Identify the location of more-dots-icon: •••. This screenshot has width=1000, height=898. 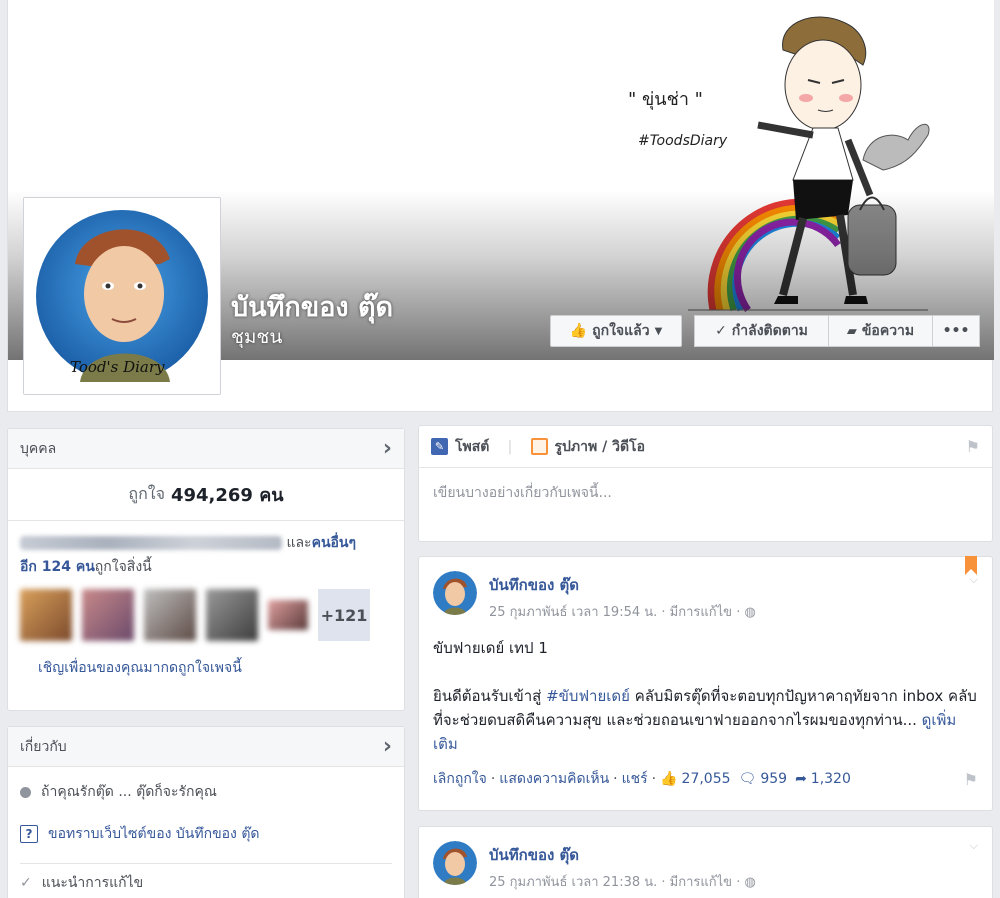
(956, 331).